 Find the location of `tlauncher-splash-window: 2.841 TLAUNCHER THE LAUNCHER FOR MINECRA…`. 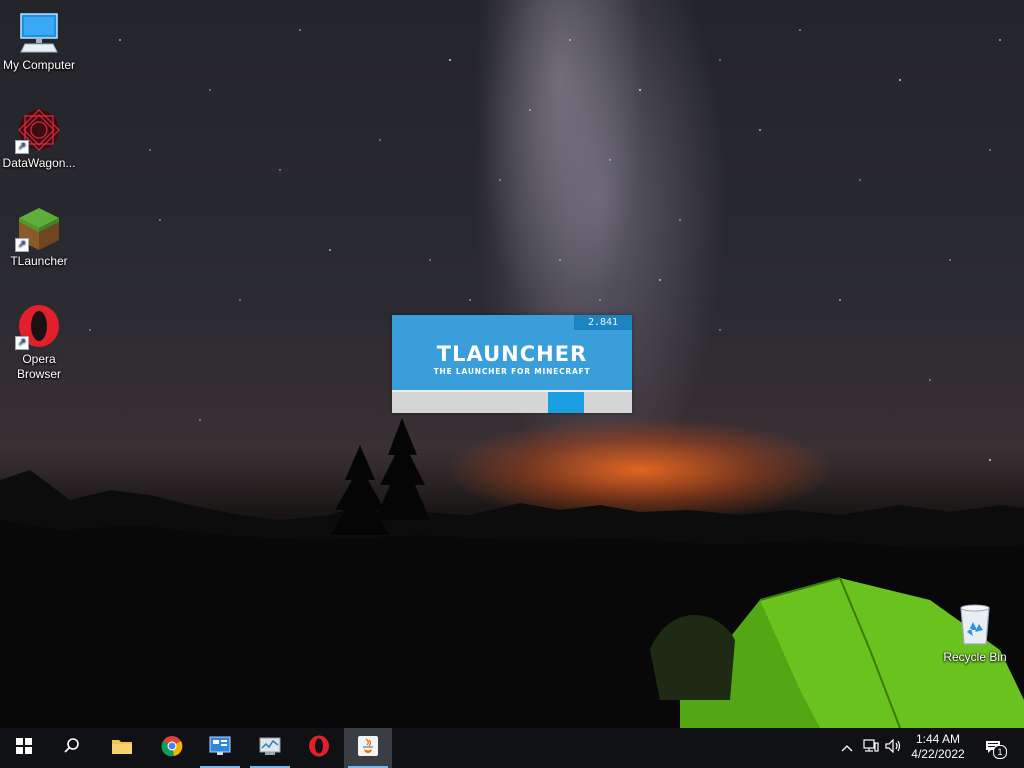

tlauncher-splash-window: 2.841 TLAUNCHER THE LAUNCHER FOR MINECRA… is located at coordinates (512, 364).